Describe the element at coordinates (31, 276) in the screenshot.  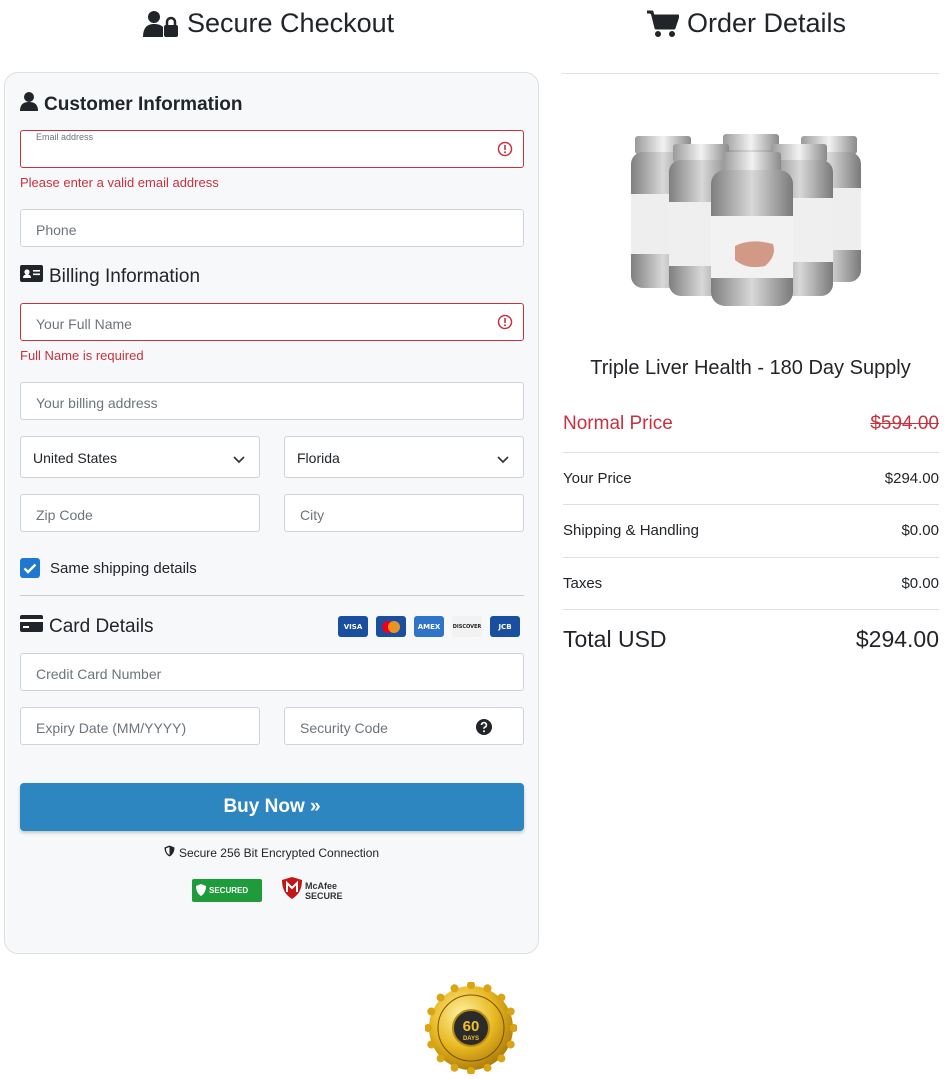
I see `id-card-icon` at that location.